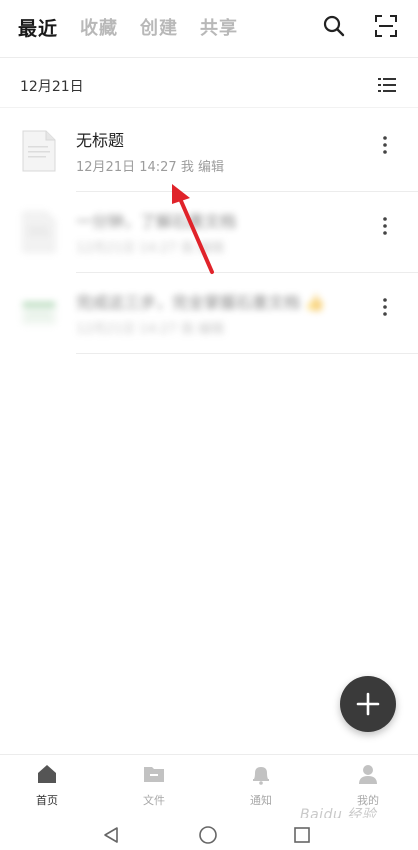  Describe the element at coordinates (334, 26) in the screenshot. I see `search-icon` at that location.